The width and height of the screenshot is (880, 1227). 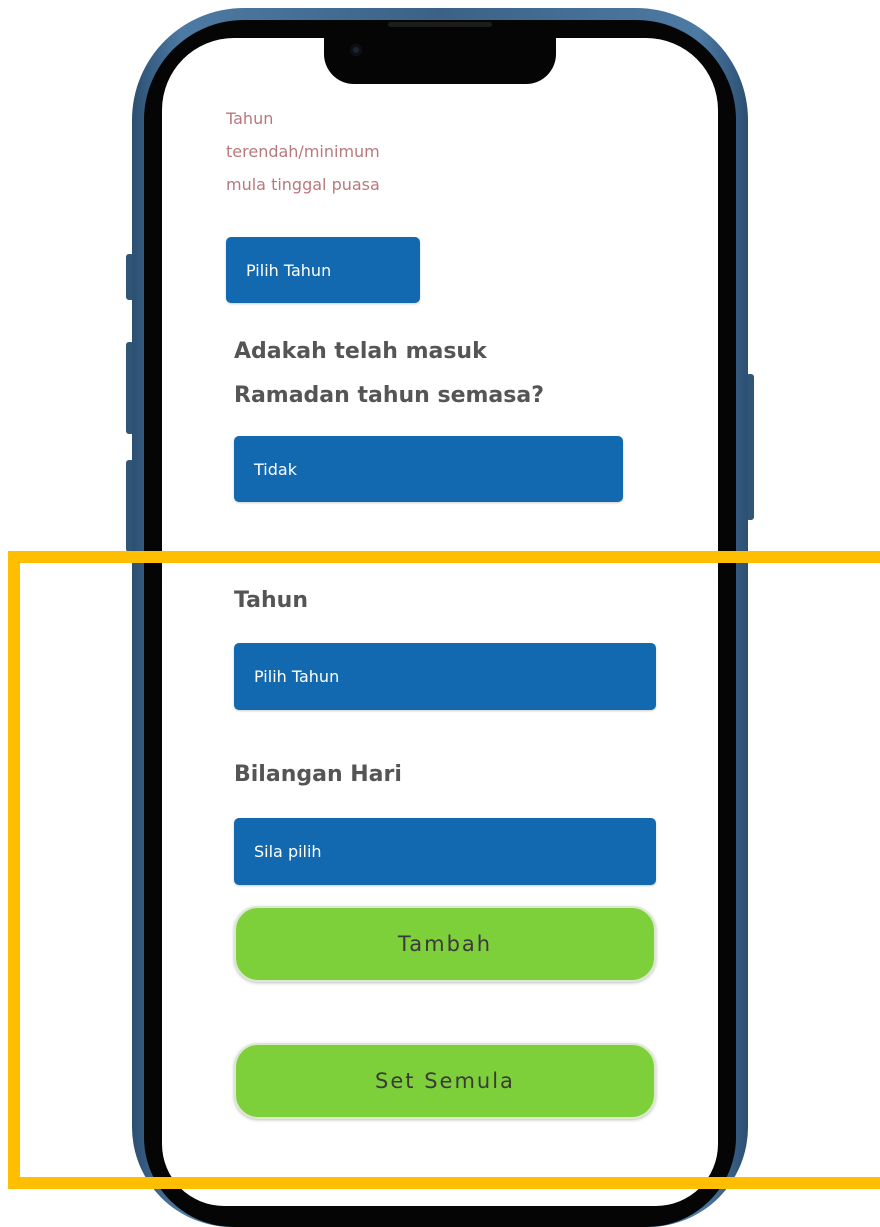 I want to click on days-label: Bilangan Hari, so click(x=318, y=774).